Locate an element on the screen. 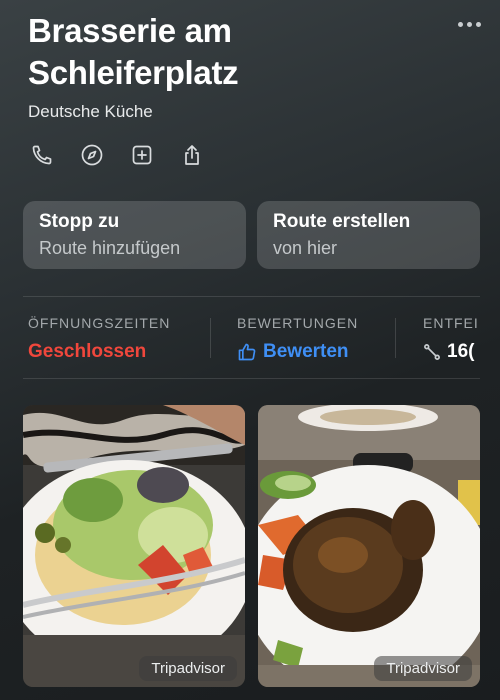 This screenshot has width=500, height=700. distance-value-row: 16( is located at coordinates (451, 352).